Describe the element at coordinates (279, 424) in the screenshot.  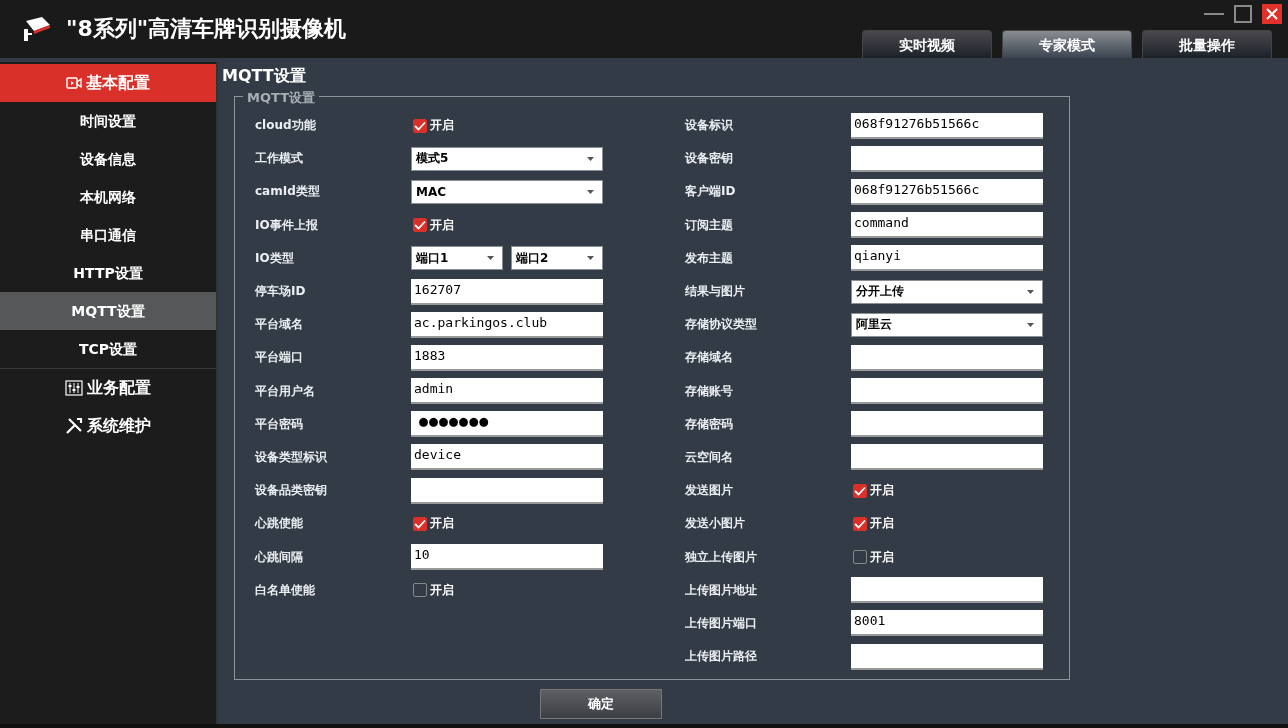
I see `field-label: 平台密码` at that location.